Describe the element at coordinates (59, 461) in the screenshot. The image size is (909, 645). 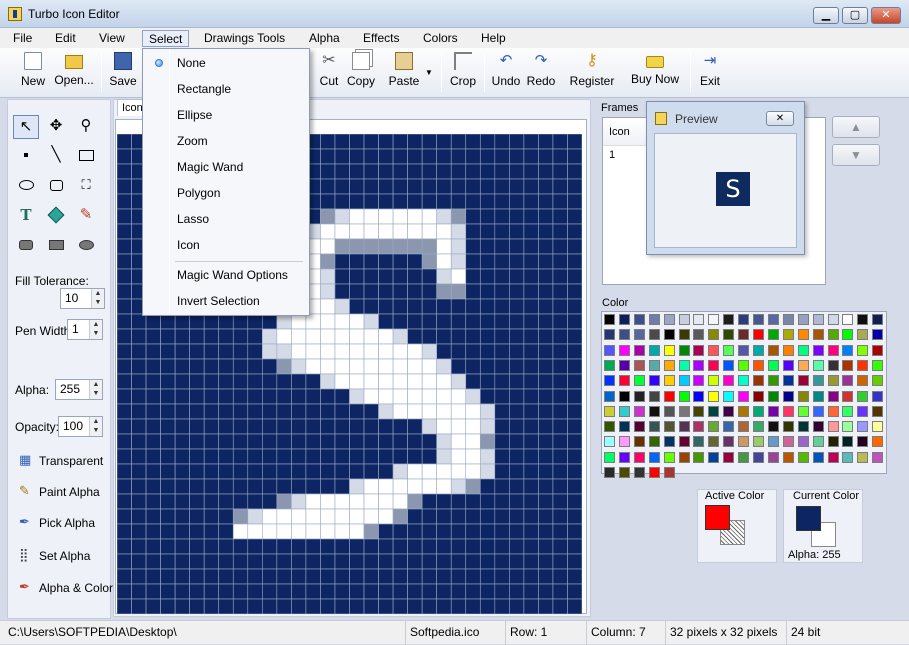
I see `transparent-button: ▦ Transparent` at that location.